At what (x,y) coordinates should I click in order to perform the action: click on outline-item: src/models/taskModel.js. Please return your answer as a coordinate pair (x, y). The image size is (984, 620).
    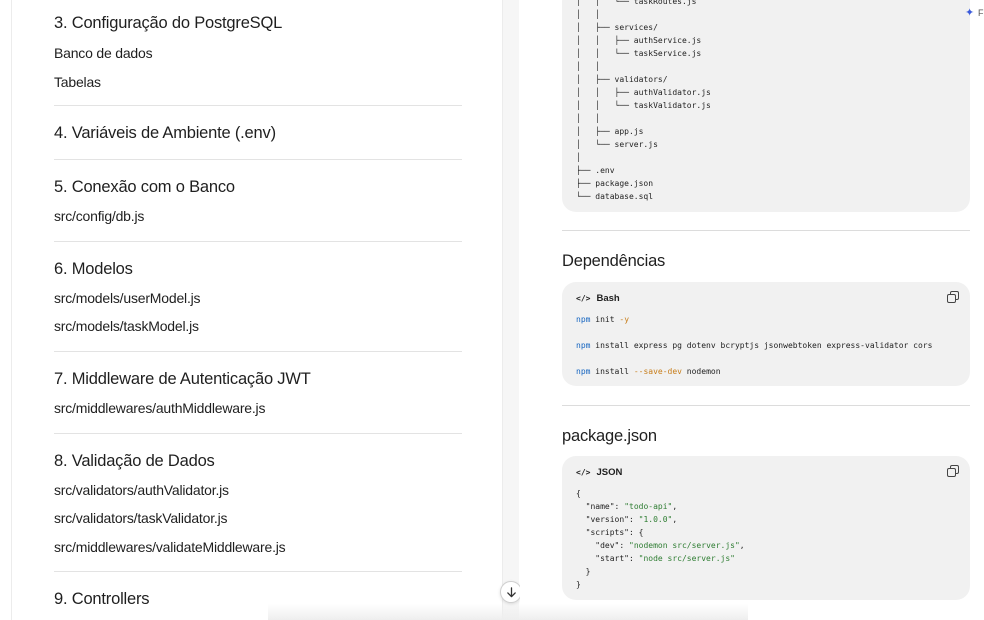
    Looking at the image, I should click on (126, 326).